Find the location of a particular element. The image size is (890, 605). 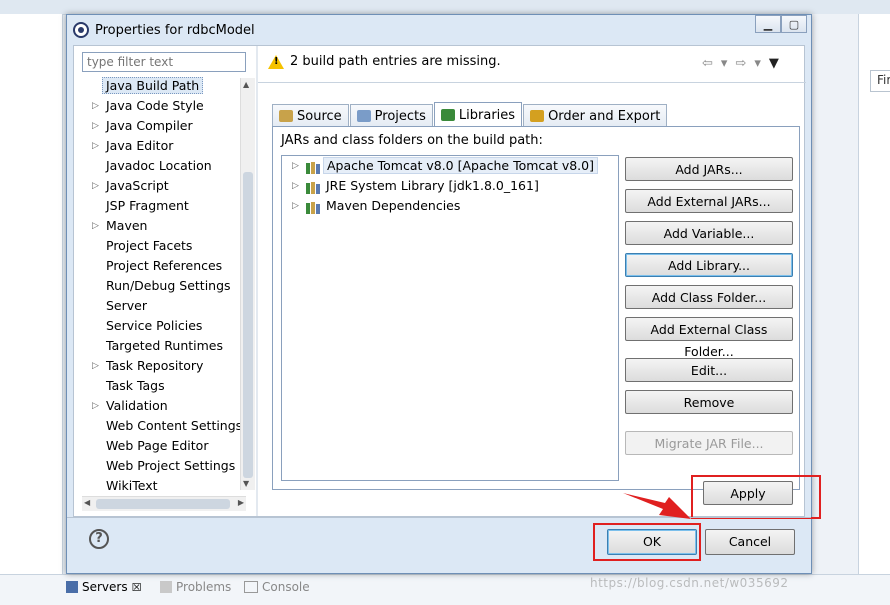

tree-item: ▷ Java Editor is located at coordinates (164, 146).